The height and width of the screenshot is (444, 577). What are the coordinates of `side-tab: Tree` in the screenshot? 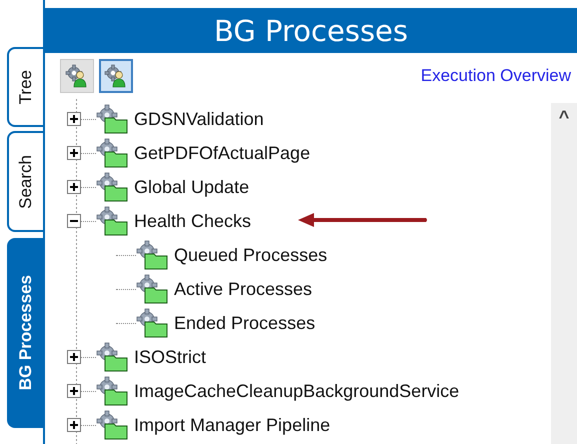 It's located at (25, 87).